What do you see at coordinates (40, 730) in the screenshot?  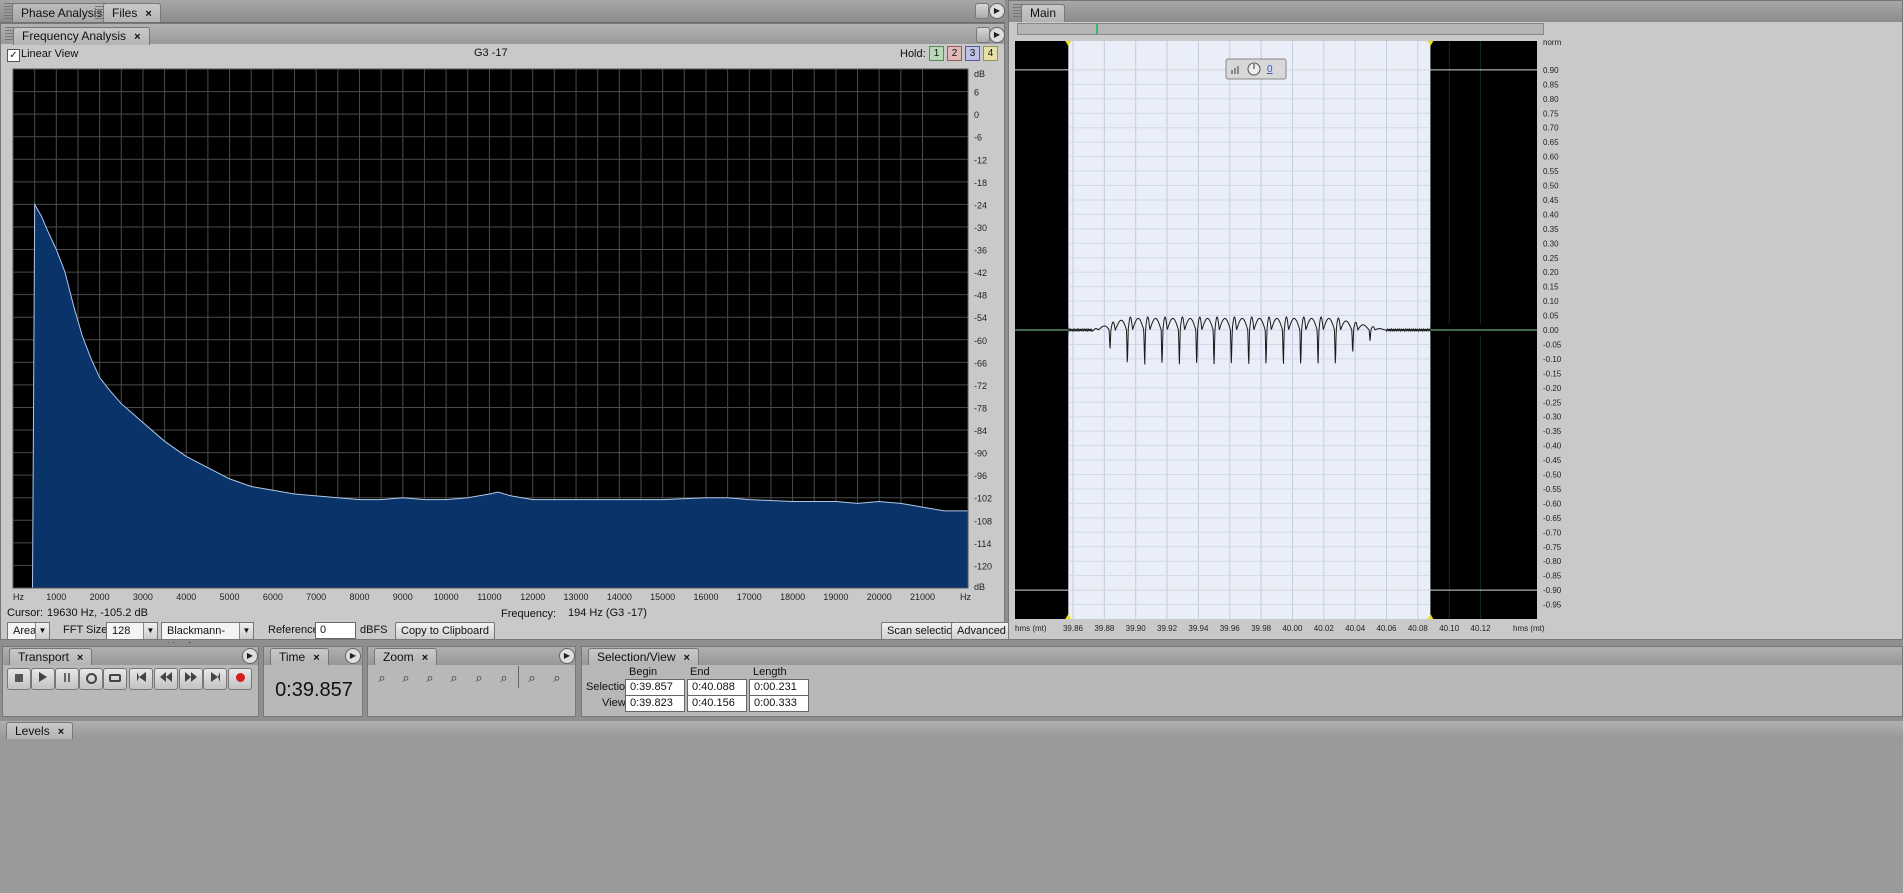 I see `tab-levels: Levels ×` at bounding box center [40, 730].